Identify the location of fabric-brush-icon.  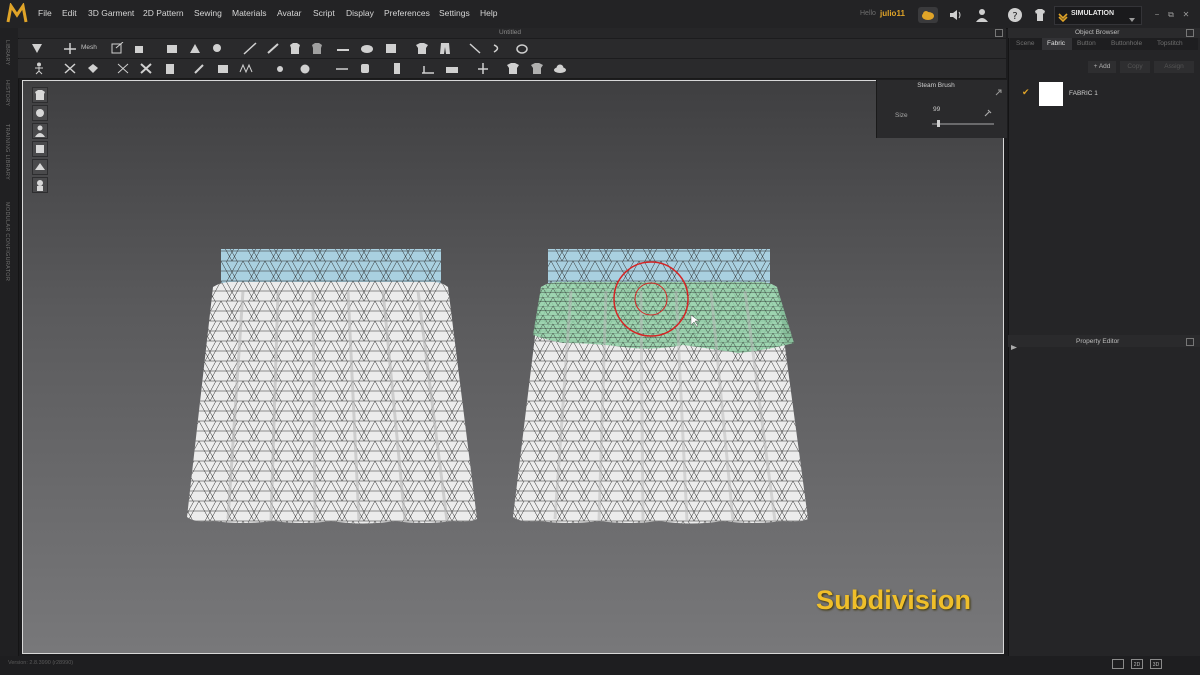
(200, 68).